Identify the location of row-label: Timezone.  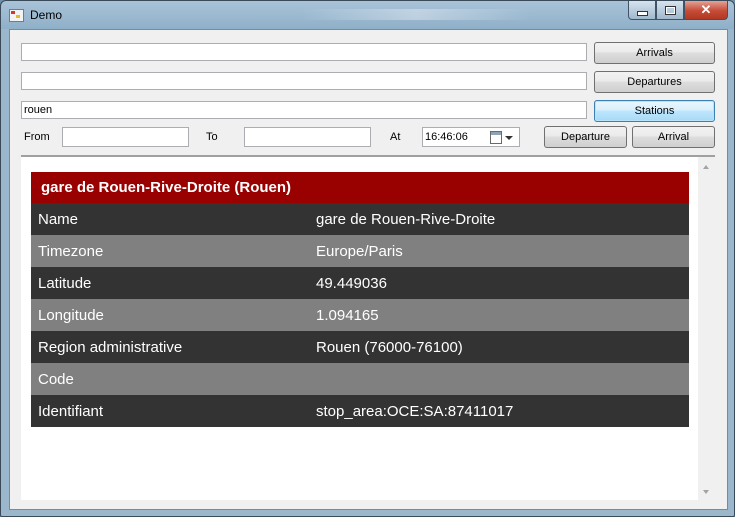
(170, 251).